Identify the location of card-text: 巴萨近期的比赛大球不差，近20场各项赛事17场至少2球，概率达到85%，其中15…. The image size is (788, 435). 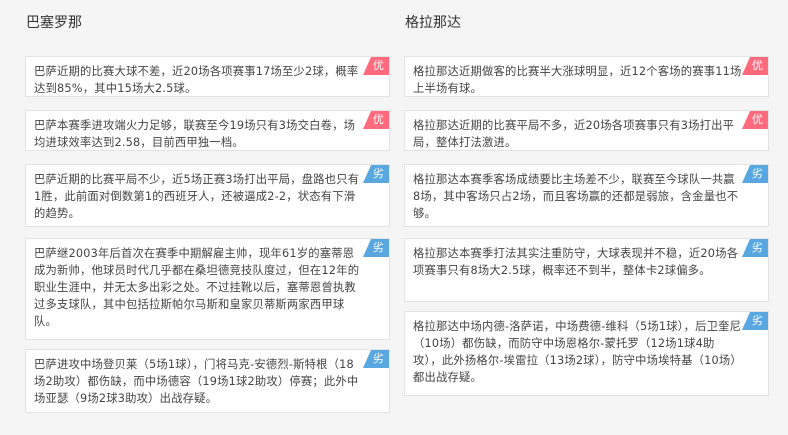
(196, 80).